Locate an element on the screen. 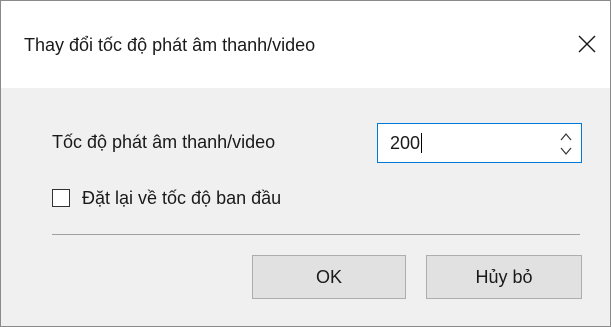 The image size is (611, 327). spin-up-button is located at coordinates (566, 136).